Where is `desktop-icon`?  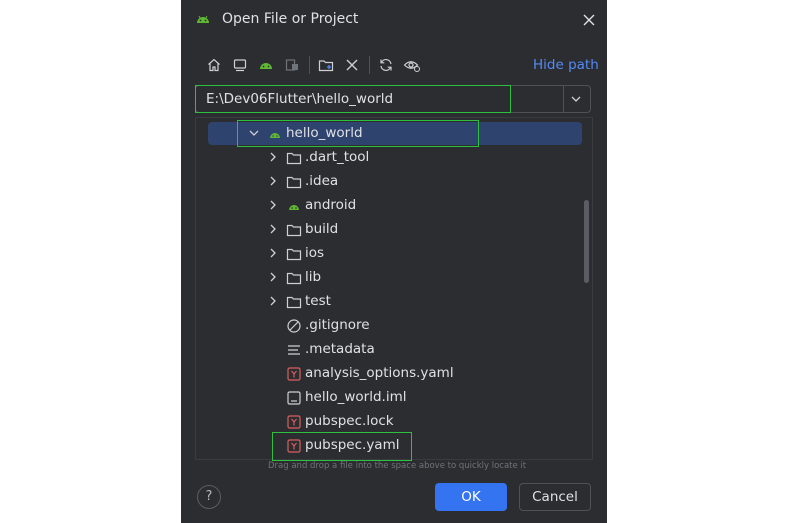 desktop-icon is located at coordinates (240, 65).